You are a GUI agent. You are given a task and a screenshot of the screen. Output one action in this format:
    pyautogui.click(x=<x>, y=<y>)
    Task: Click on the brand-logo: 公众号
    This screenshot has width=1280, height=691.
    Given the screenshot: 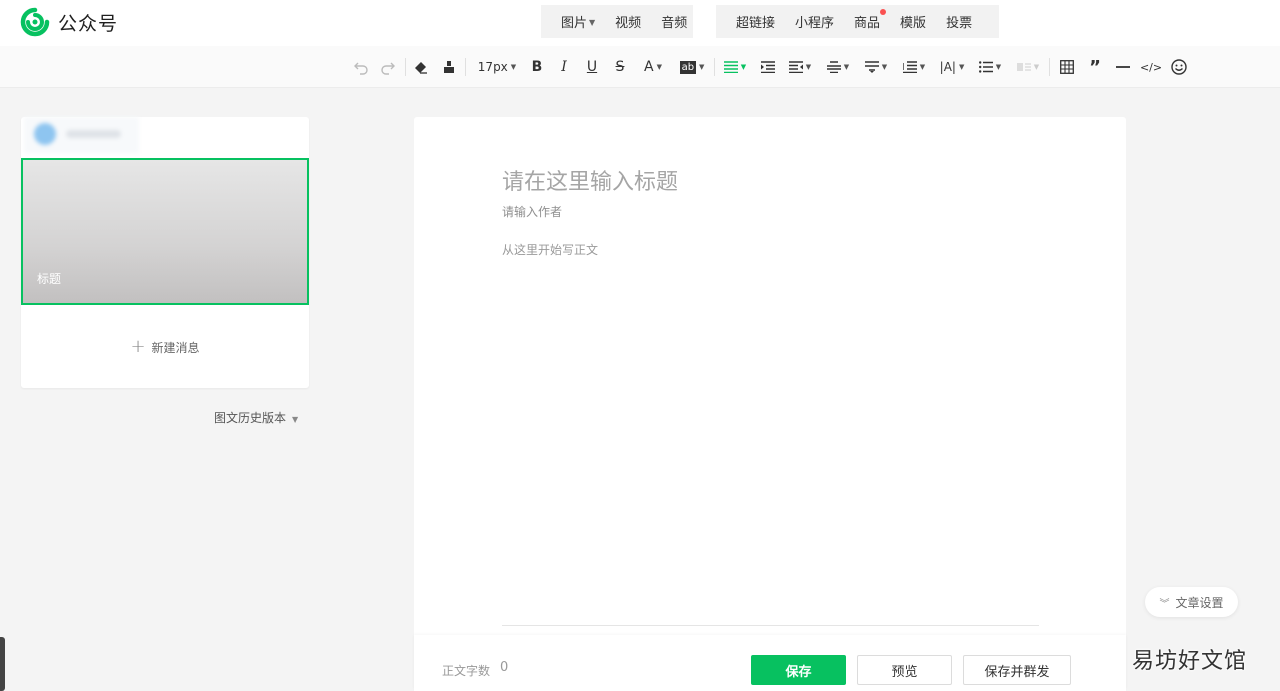 What is the action you would take?
    pyautogui.click(x=69, y=22)
    